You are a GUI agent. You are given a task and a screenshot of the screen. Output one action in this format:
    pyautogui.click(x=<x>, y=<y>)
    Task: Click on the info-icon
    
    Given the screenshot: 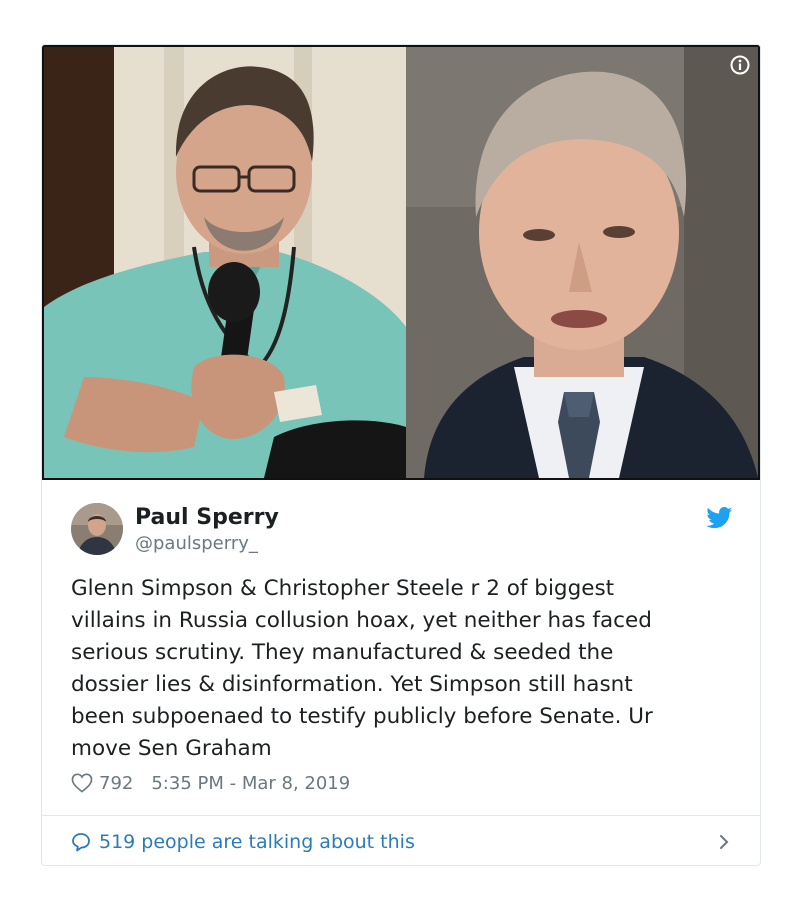 What is the action you would take?
    pyautogui.click(x=740, y=65)
    